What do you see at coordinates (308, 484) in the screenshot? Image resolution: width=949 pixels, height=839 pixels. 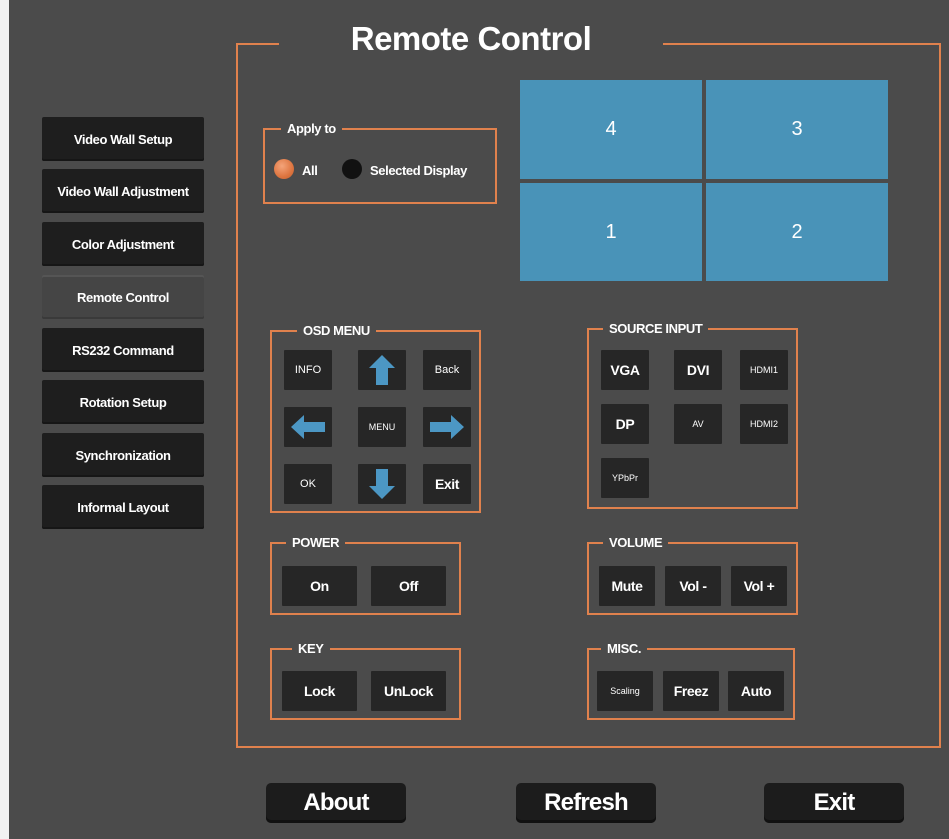 I see `ok-button: OK` at bounding box center [308, 484].